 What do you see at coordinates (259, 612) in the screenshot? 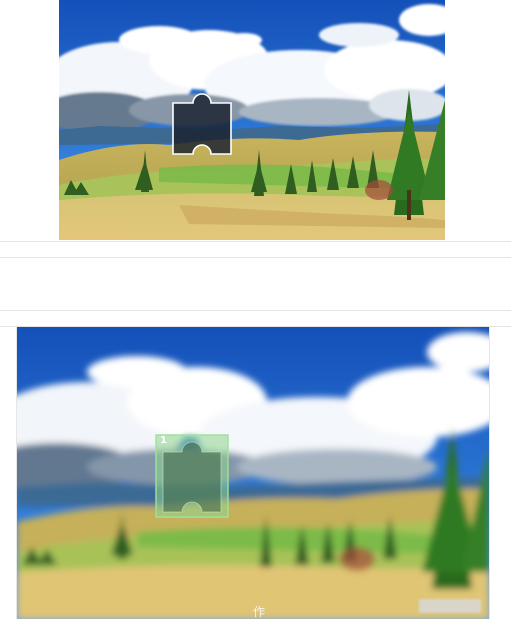
I see `watermark-text: 作` at bounding box center [259, 612].